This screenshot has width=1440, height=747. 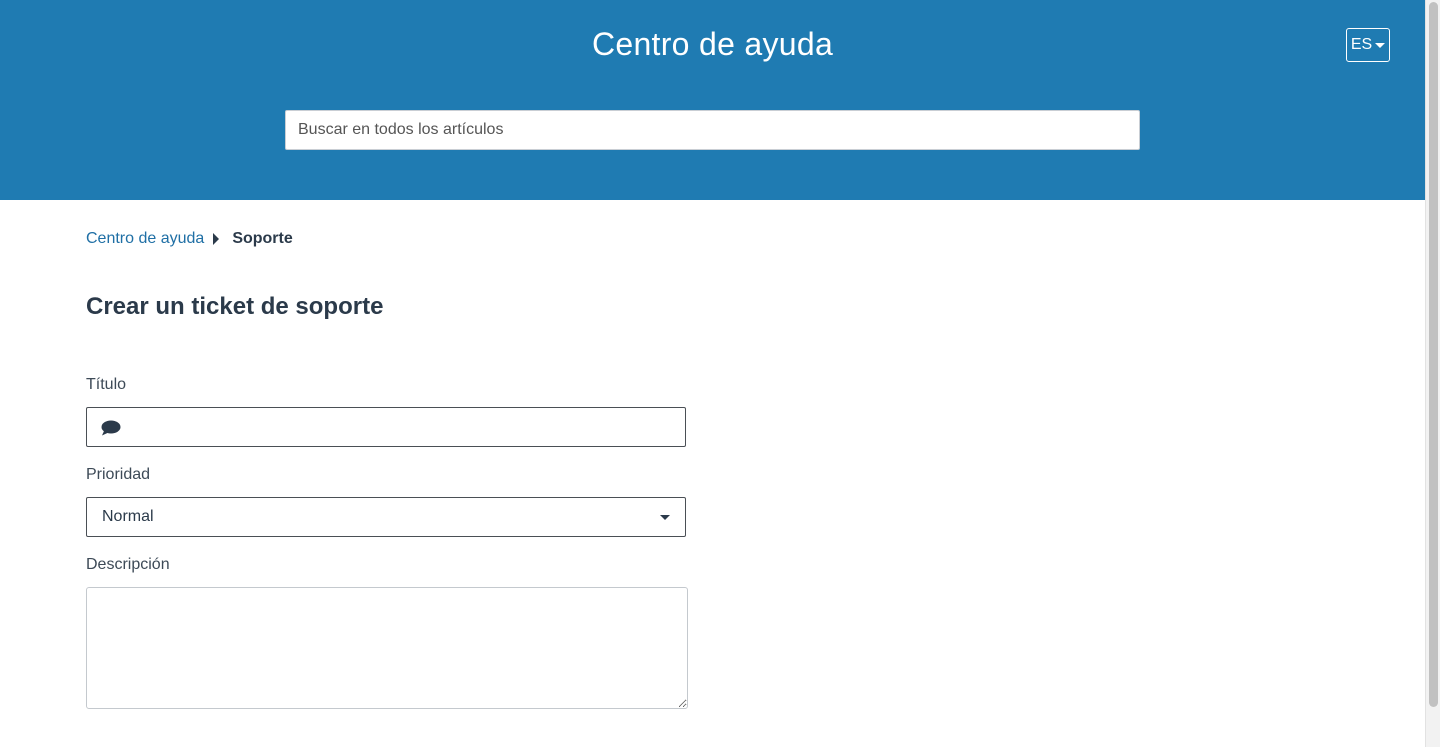 I want to click on scrollbar-thumb, so click(x=1433, y=354).